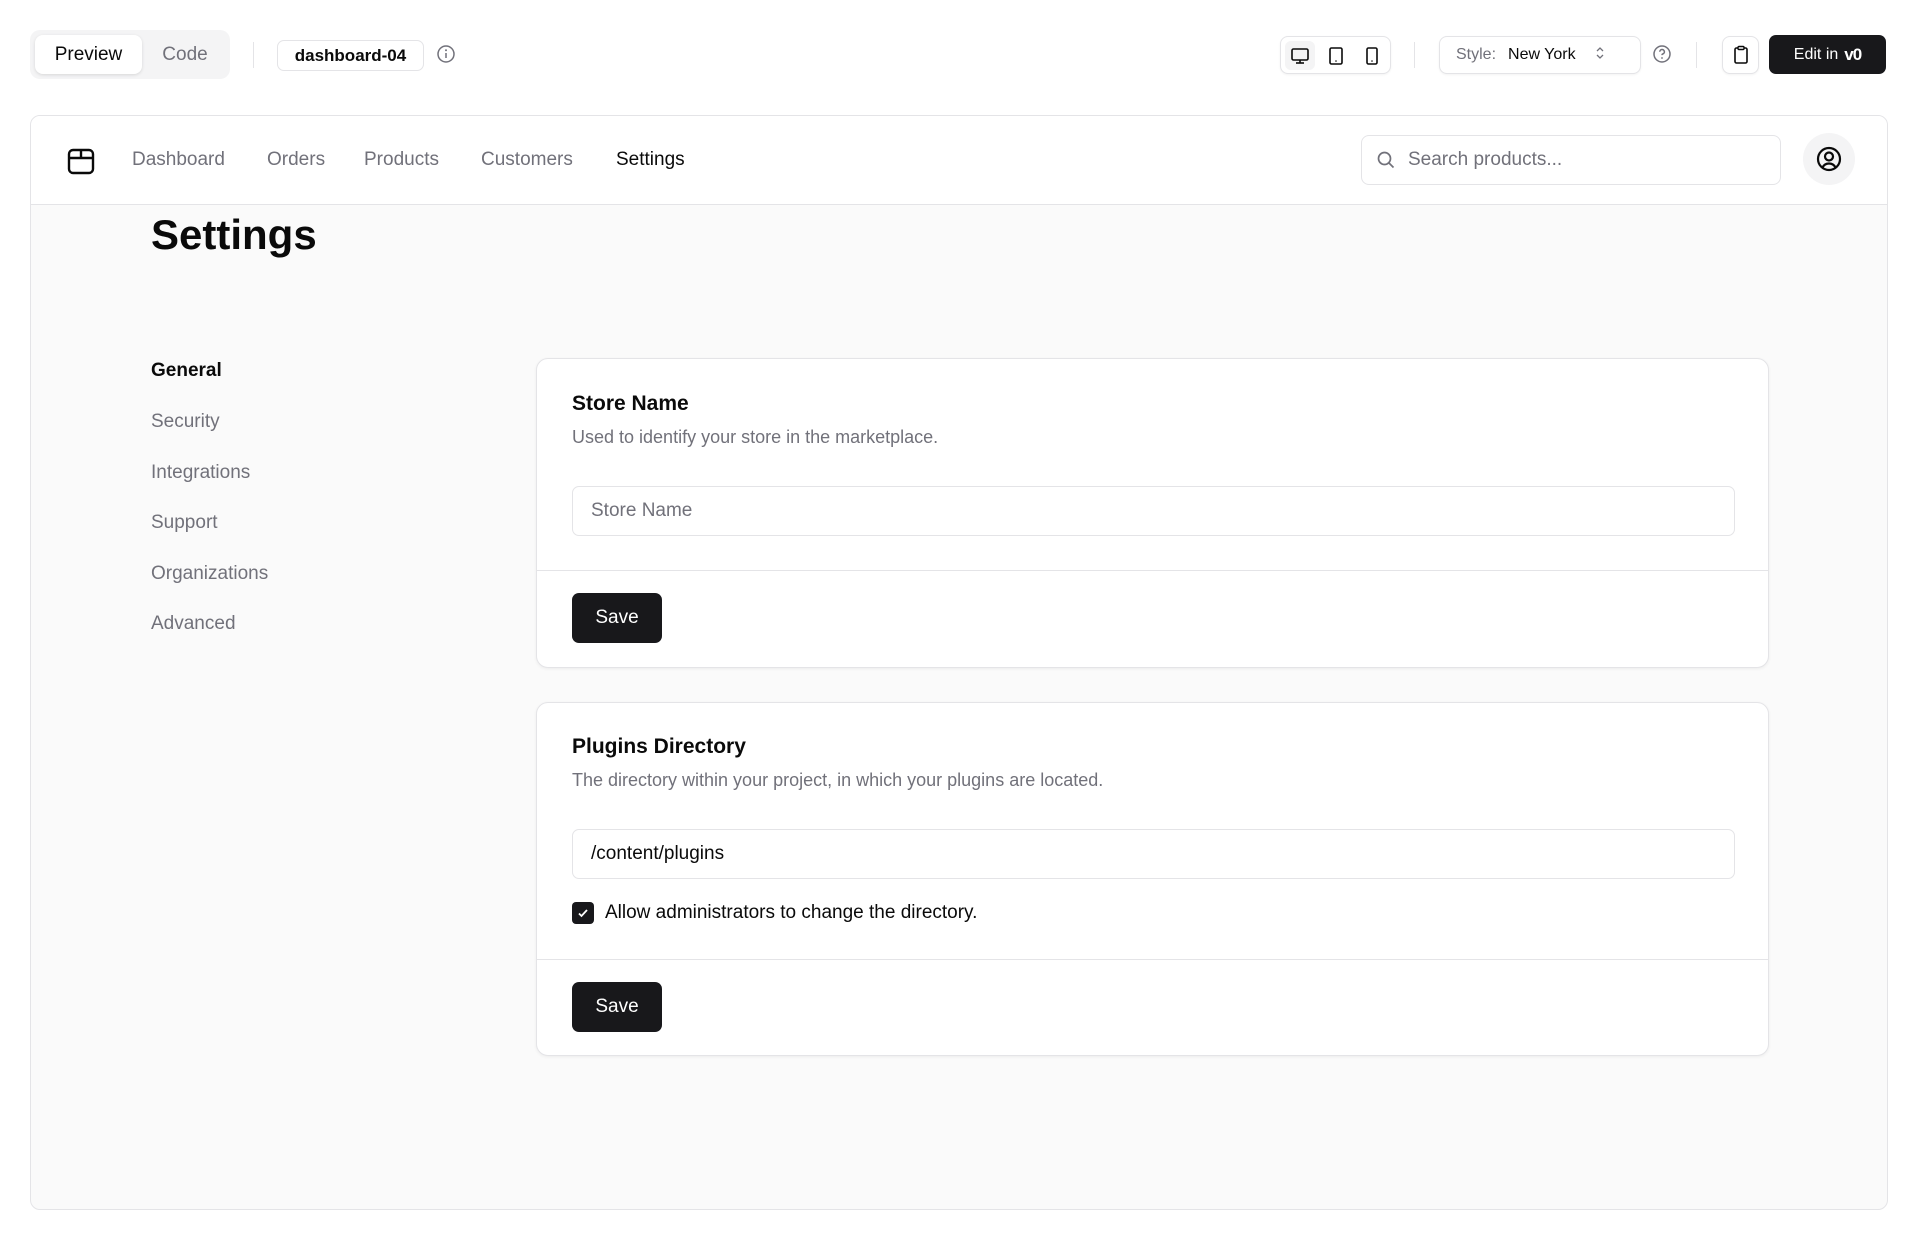  I want to click on search-icon, so click(1386, 160).